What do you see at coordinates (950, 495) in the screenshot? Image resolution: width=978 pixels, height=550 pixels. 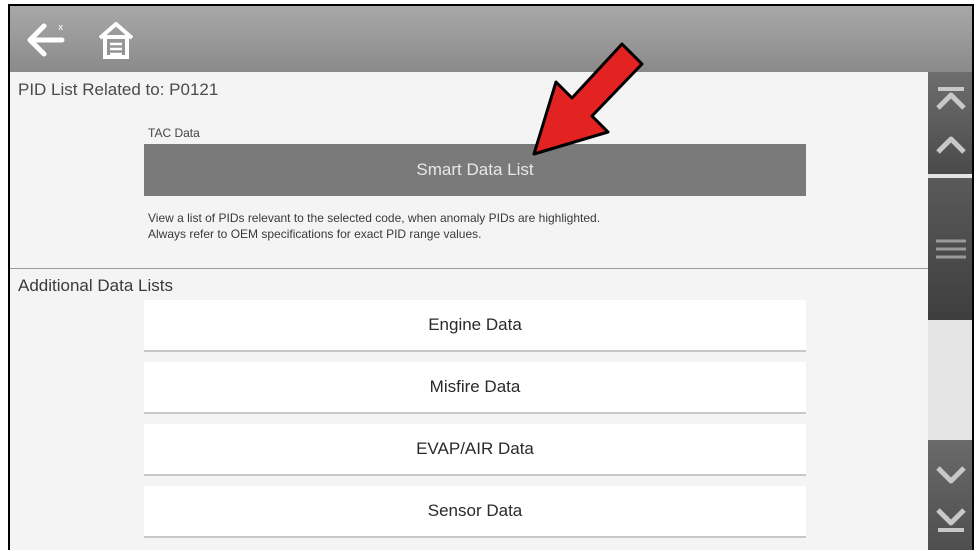 I see `scroll-bottom-controls` at bounding box center [950, 495].